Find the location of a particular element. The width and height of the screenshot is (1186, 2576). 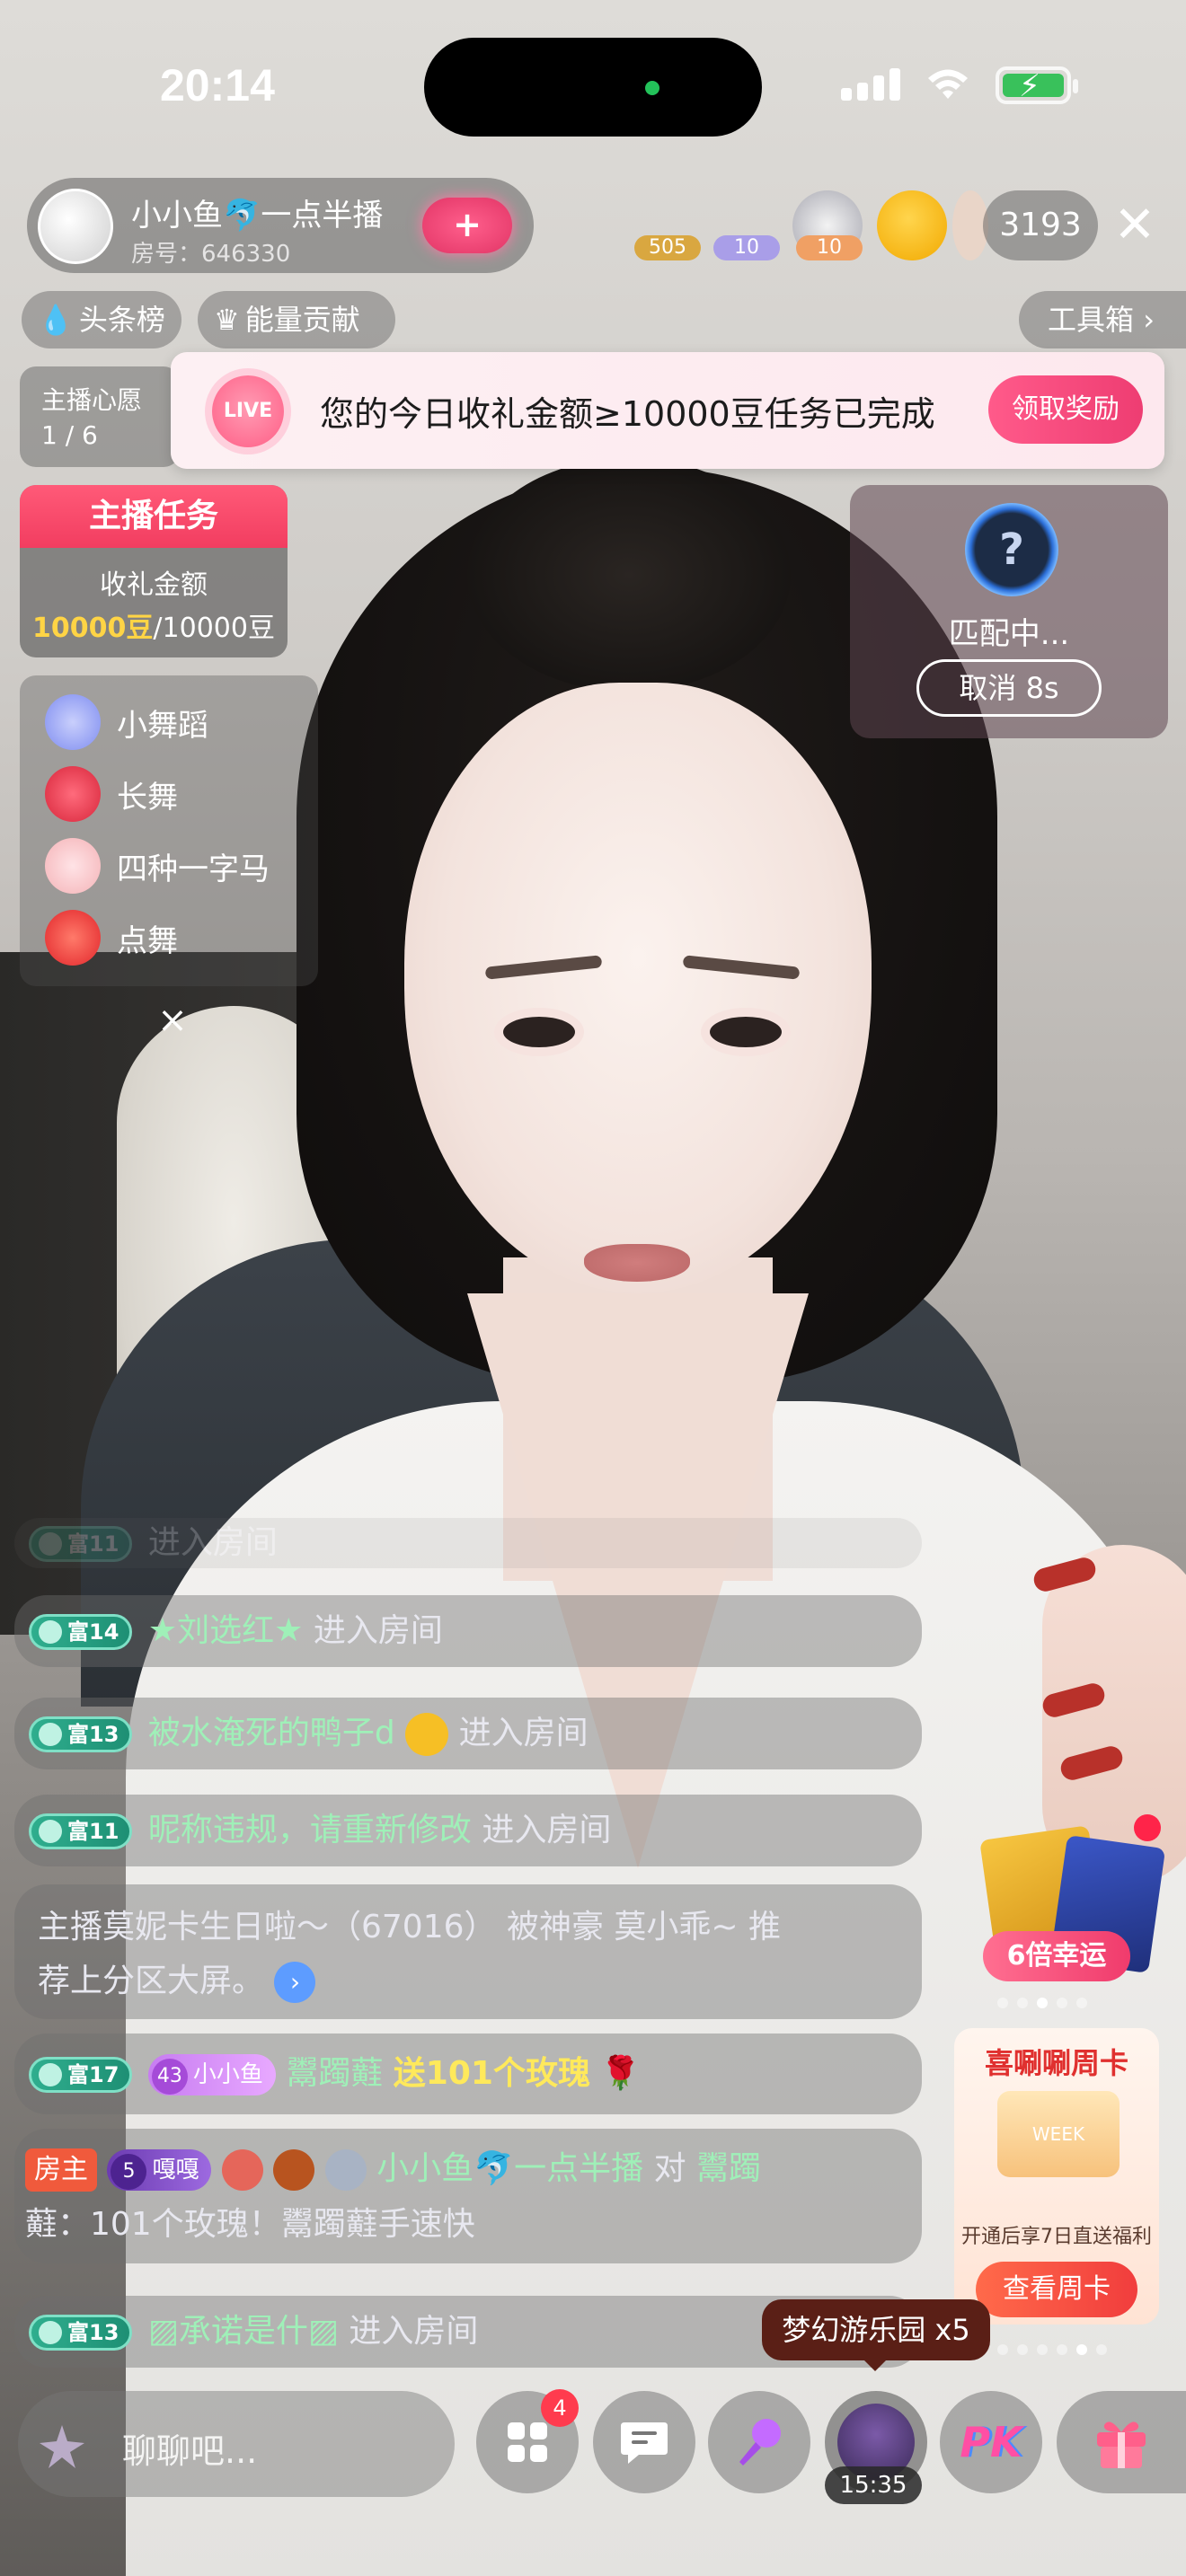

droplet-icon: 💧 is located at coordinates (56, 320).